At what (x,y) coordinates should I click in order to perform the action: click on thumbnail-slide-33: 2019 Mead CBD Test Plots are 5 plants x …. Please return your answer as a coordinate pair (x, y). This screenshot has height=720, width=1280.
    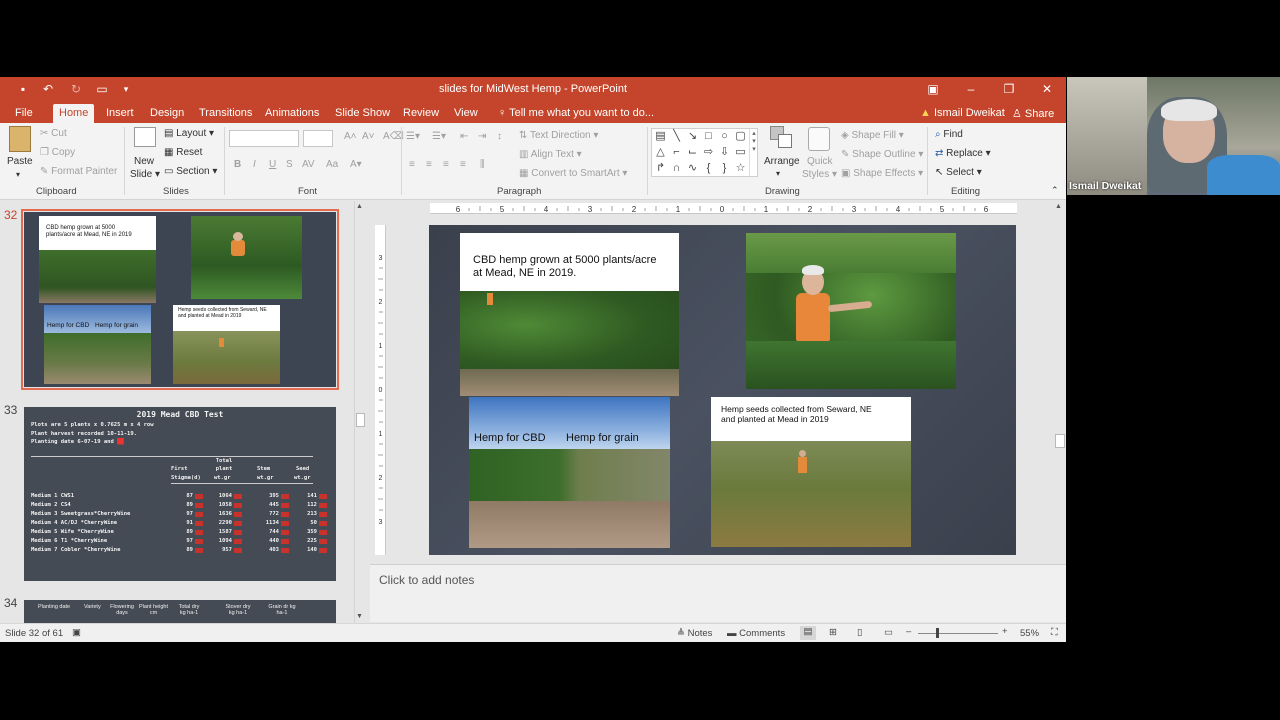
    Looking at the image, I should click on (180, 494).